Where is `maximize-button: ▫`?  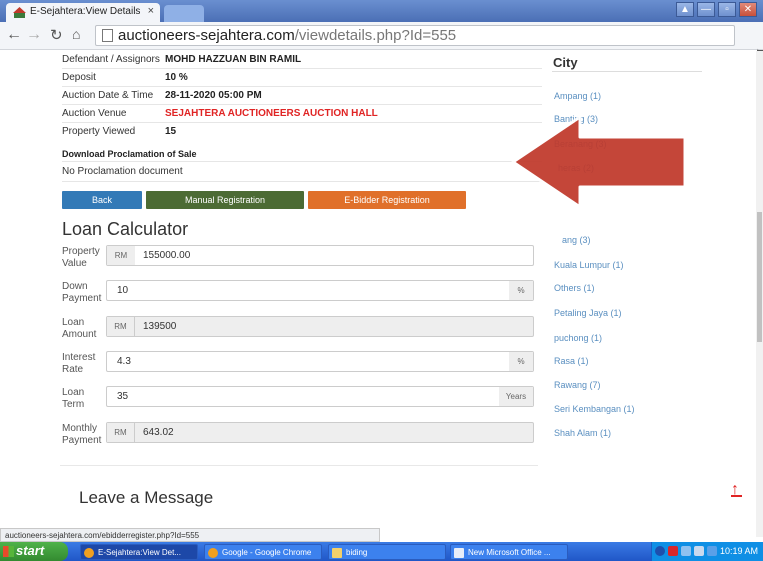
maximize-button: ▫ is located at coordinates (727, 9).